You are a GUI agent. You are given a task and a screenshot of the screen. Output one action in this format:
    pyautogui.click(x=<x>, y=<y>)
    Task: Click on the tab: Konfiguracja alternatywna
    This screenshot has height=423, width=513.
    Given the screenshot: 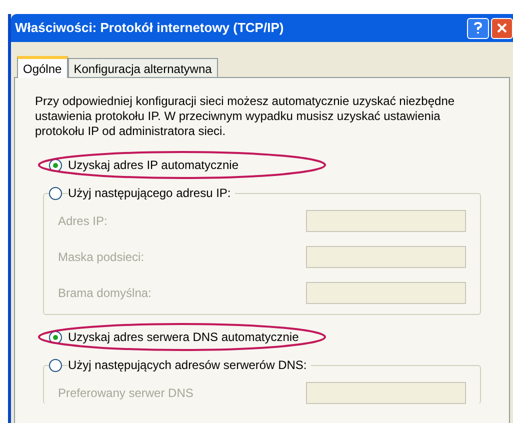 What is the action you would take?
    pyautogui.click(x=143, y=68)
    